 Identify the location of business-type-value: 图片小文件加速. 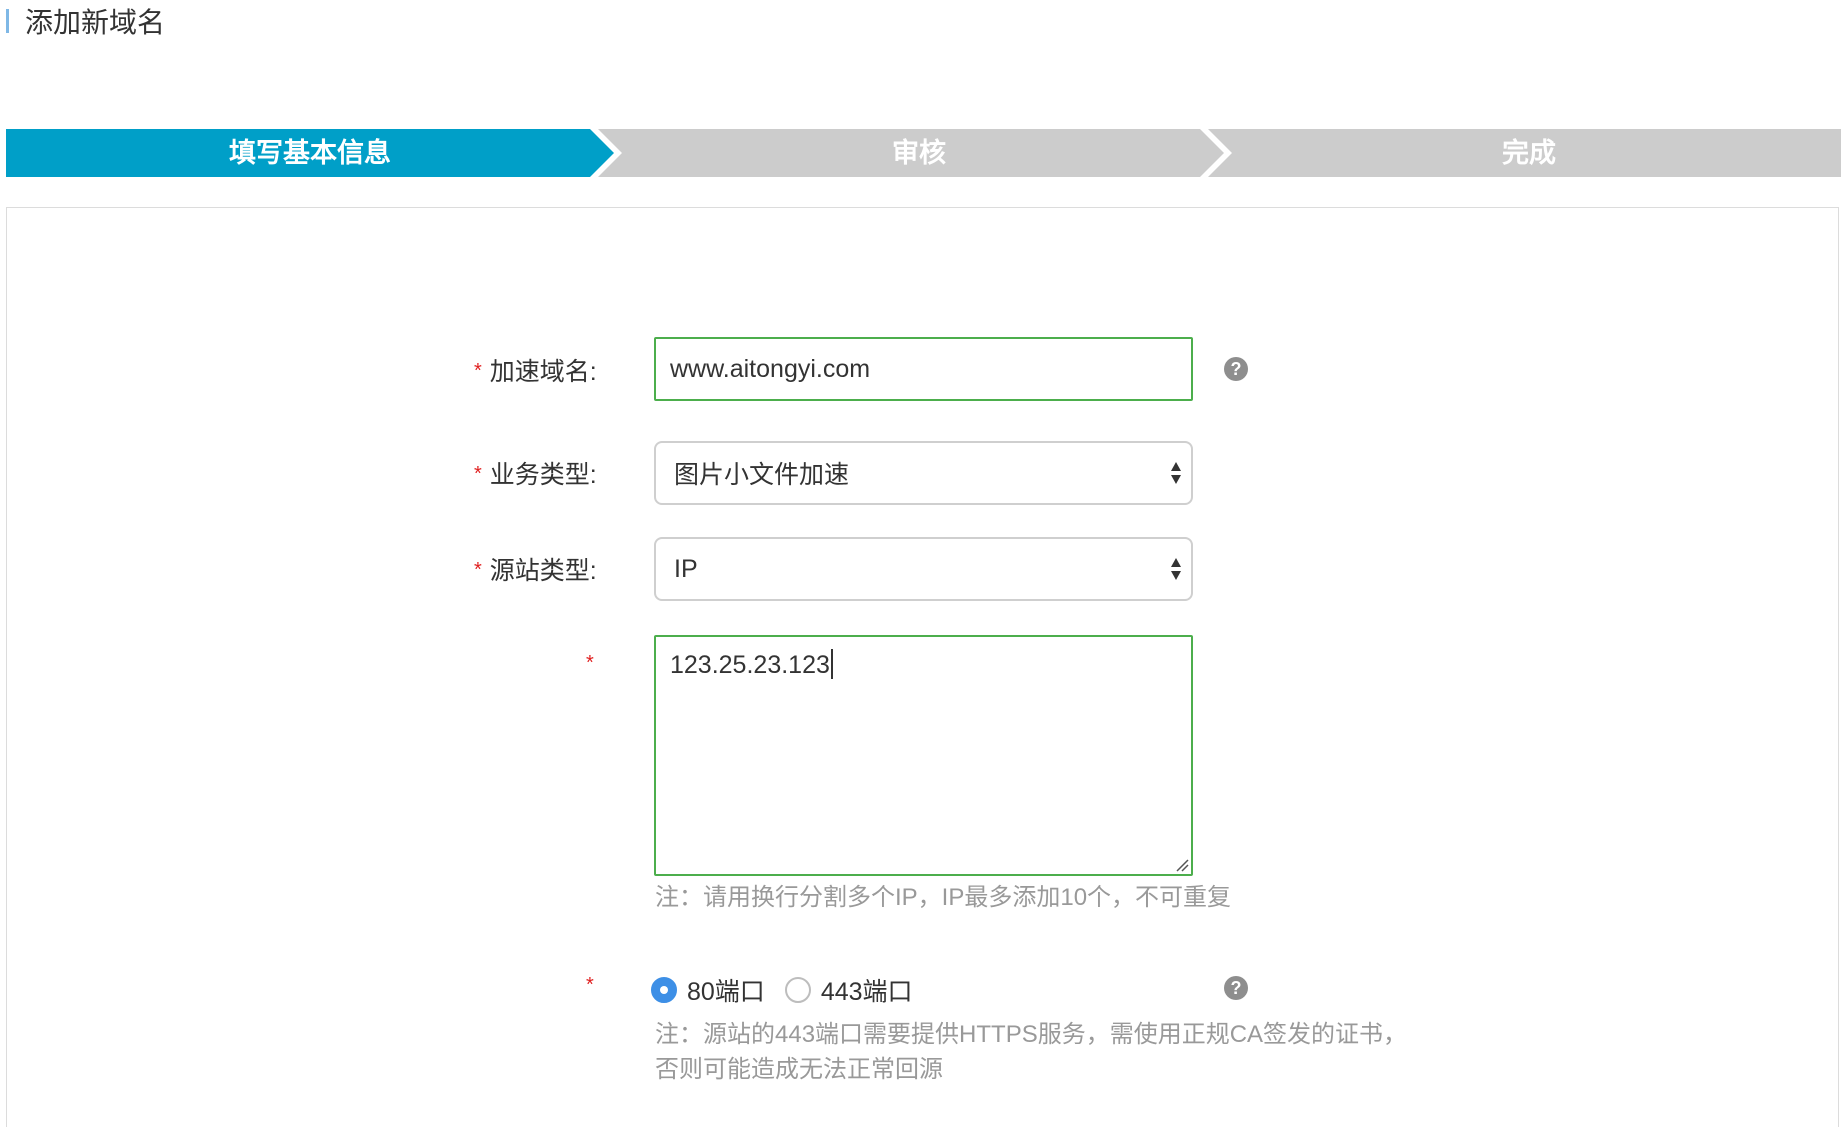
(762, 475).